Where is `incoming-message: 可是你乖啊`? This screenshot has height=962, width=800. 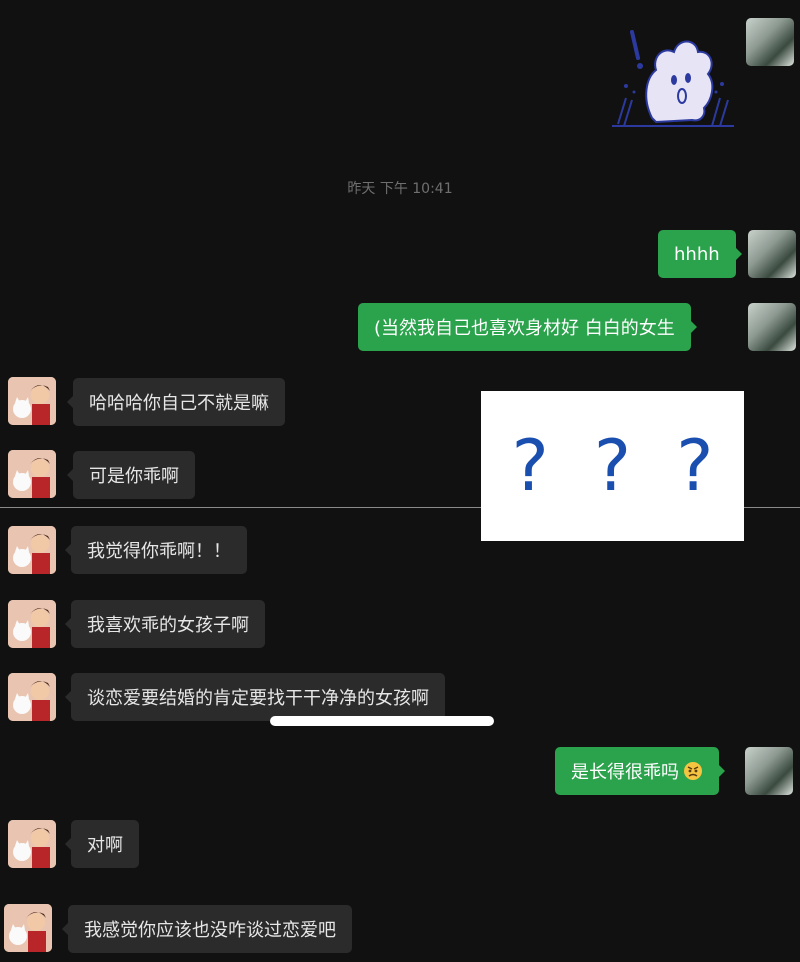
incoming-message: 可是你乖啊 is located at coordinates (131, 475).